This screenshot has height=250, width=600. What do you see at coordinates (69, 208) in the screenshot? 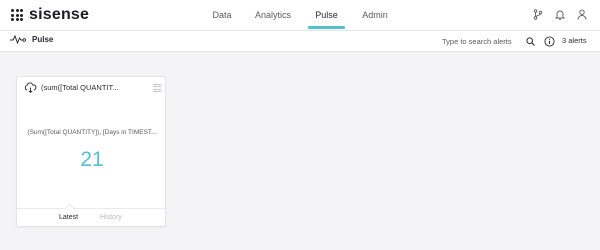
I see `active-tab-indicator` at bounding box center [69, 208].